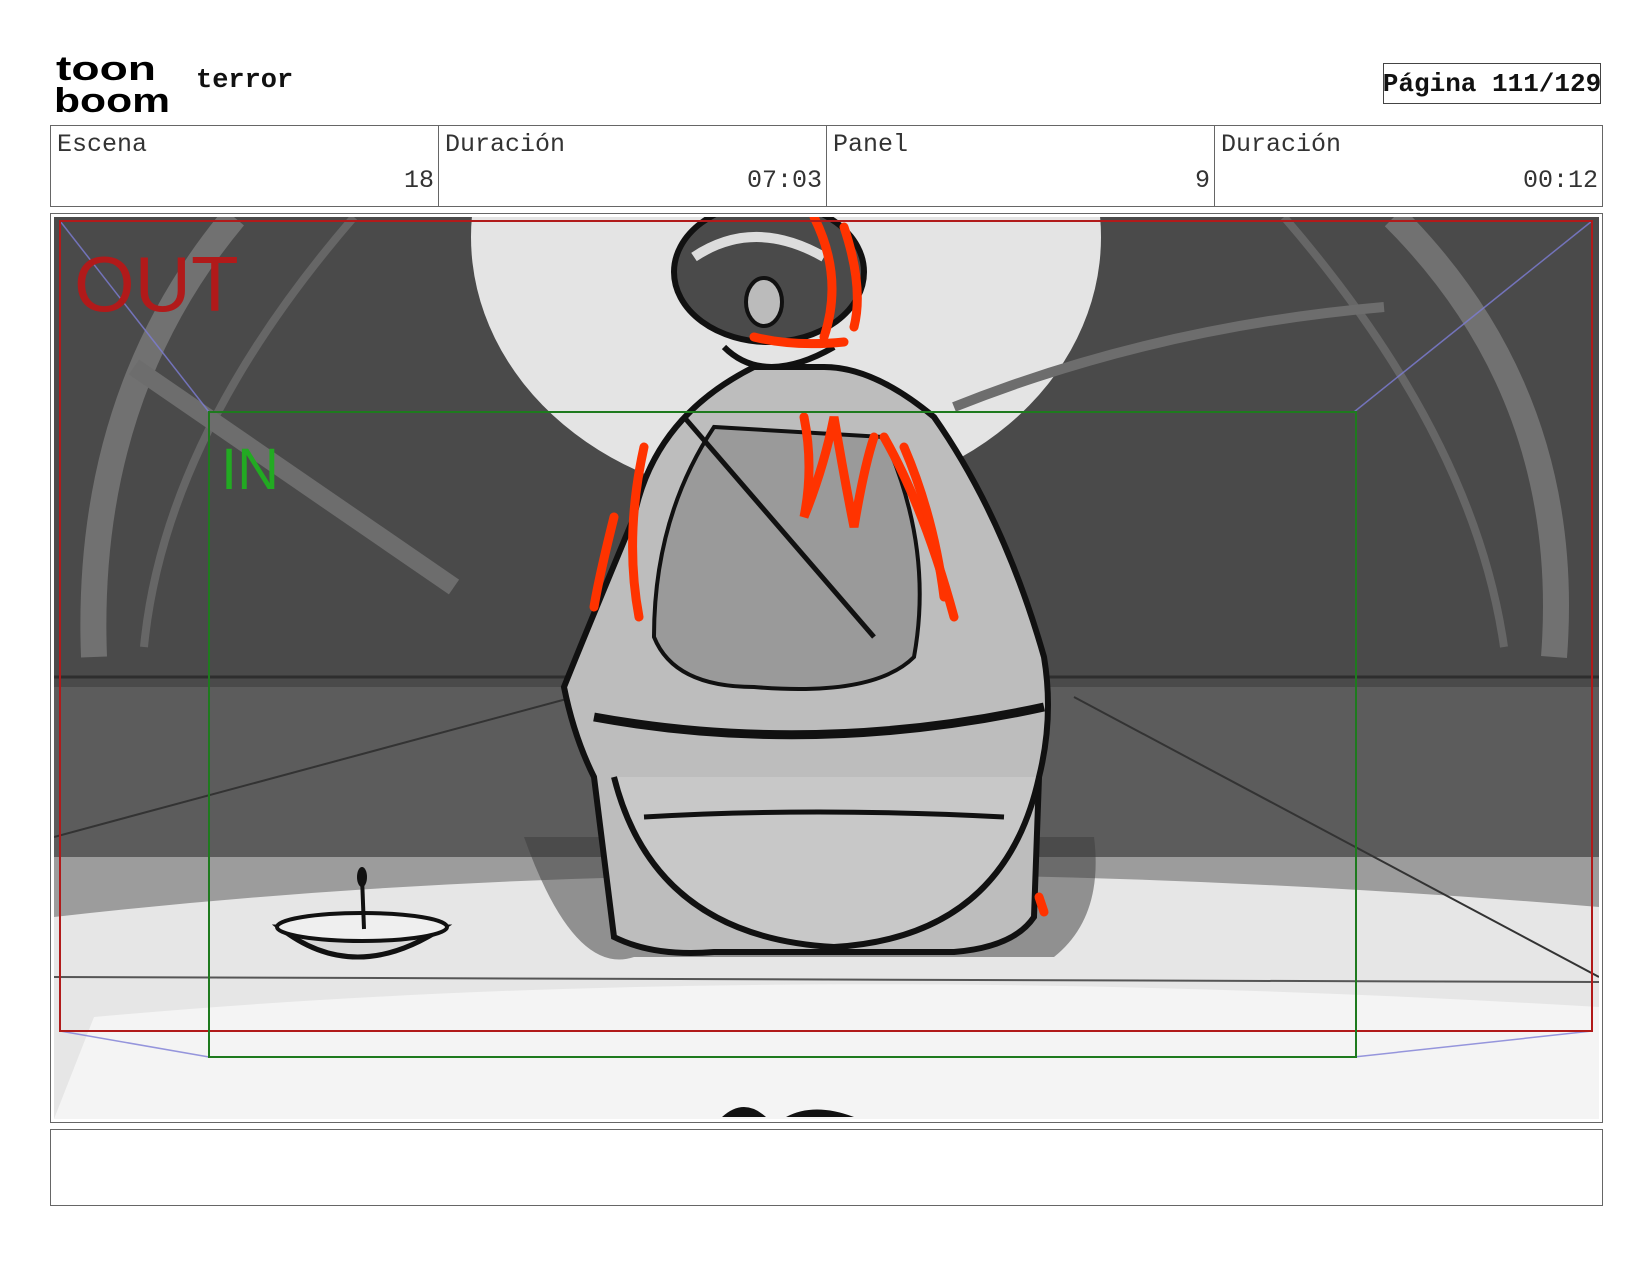  I want to click on panel-duration-value: 00:12, so click(1560, 180).